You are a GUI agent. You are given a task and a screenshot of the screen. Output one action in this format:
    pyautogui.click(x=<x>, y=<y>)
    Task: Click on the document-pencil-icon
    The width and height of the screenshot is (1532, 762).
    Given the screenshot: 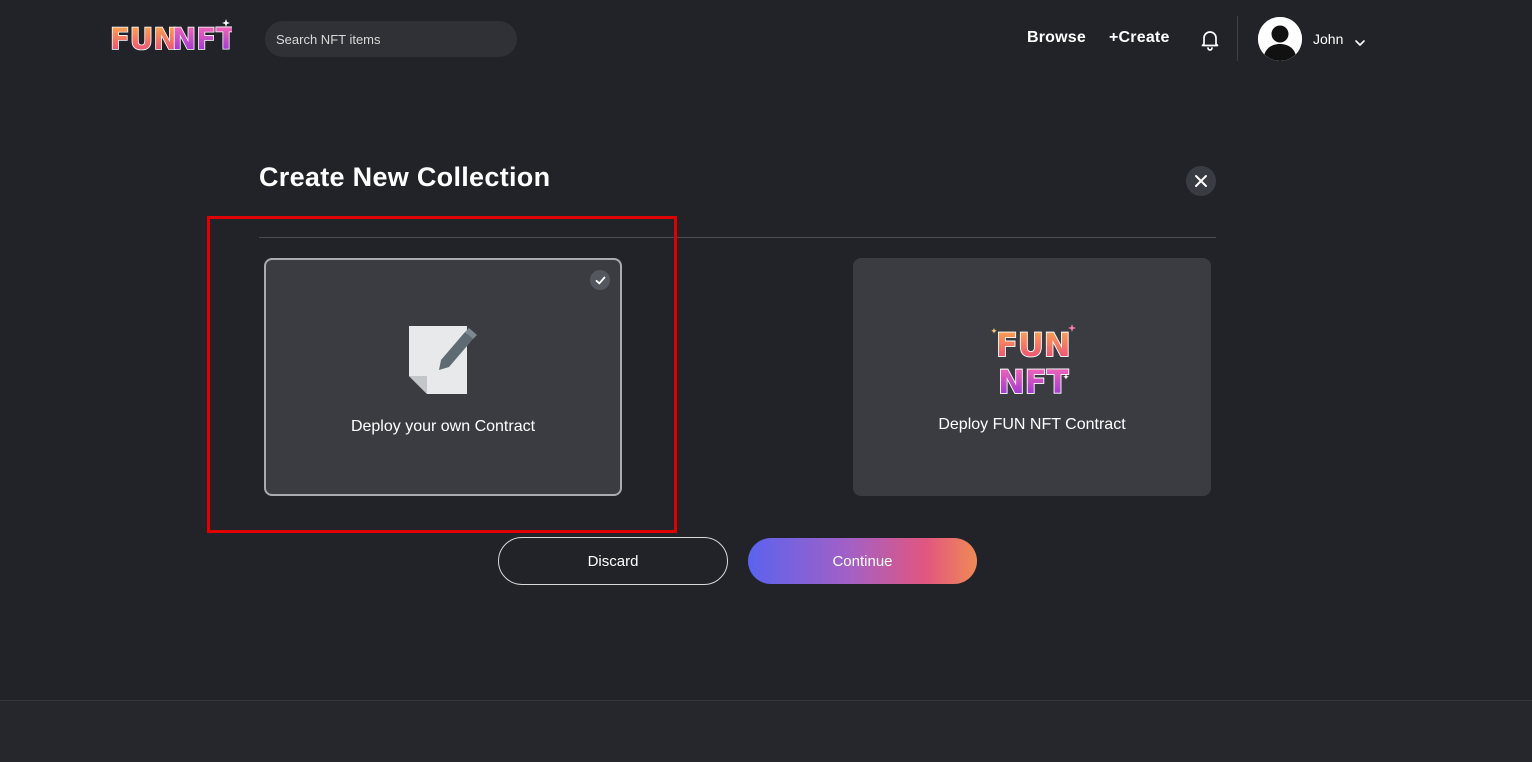 What is the action you would take?
    pyautogui.click(x=444, y=361)
    